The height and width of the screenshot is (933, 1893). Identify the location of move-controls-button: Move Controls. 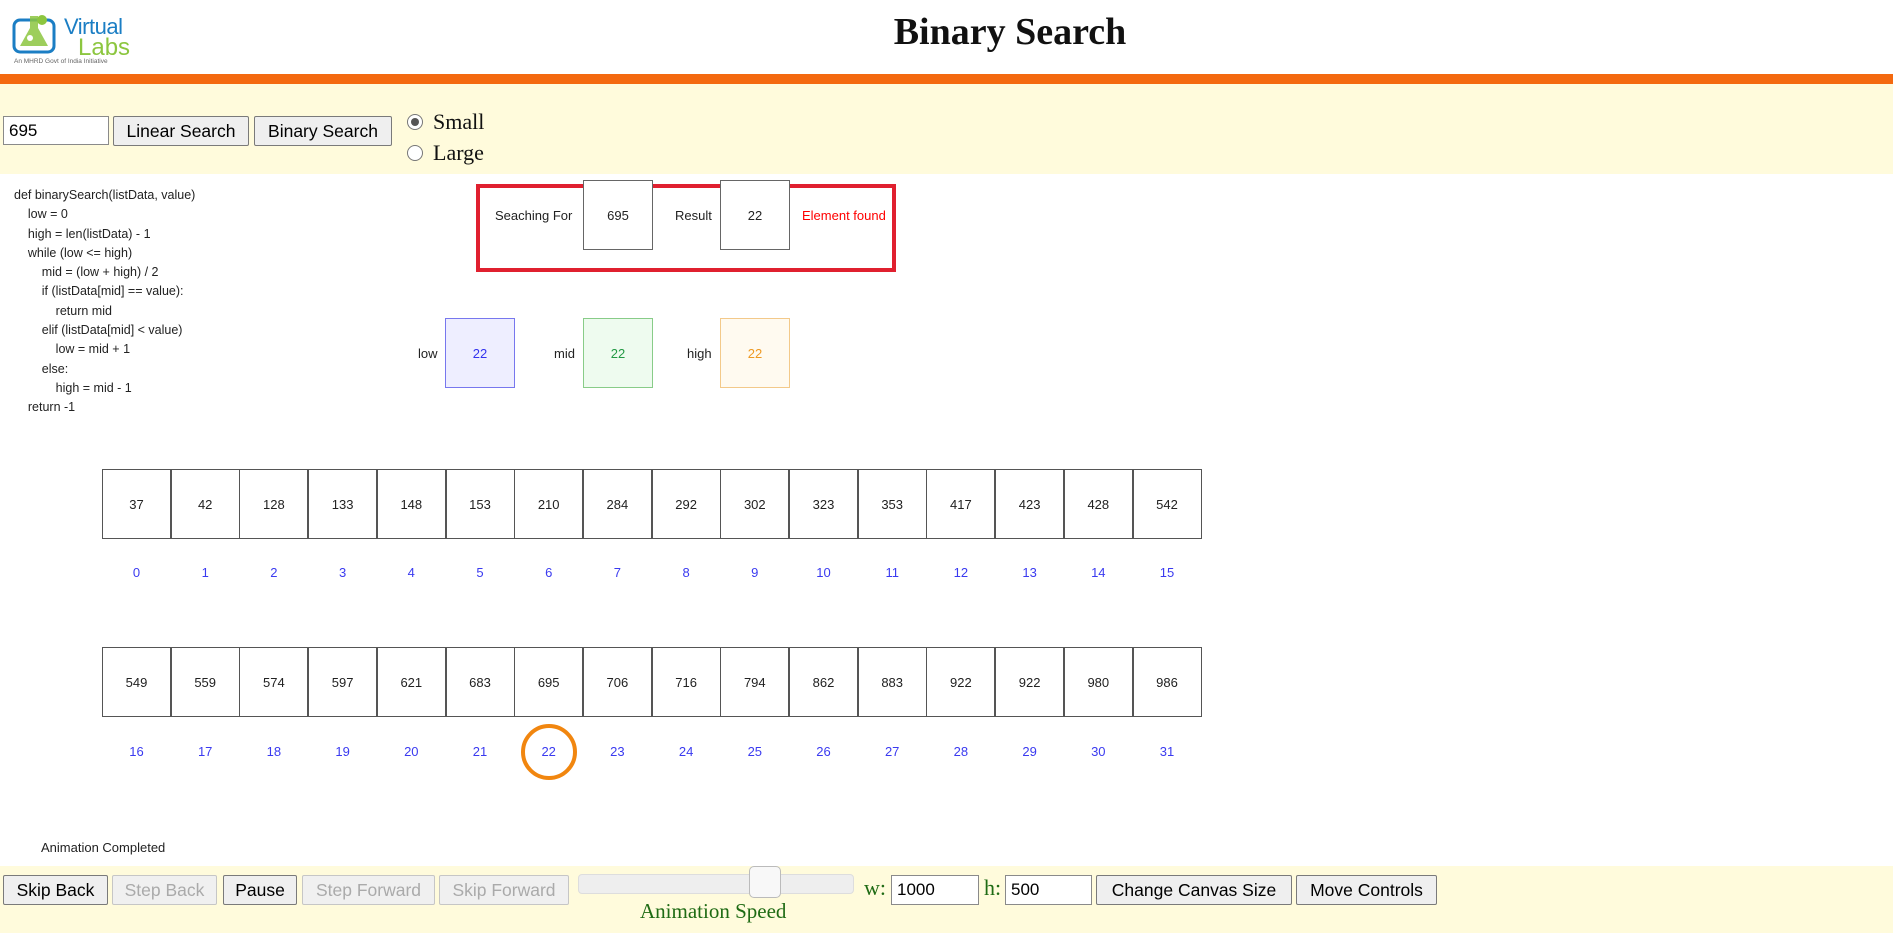
(1366, 890).